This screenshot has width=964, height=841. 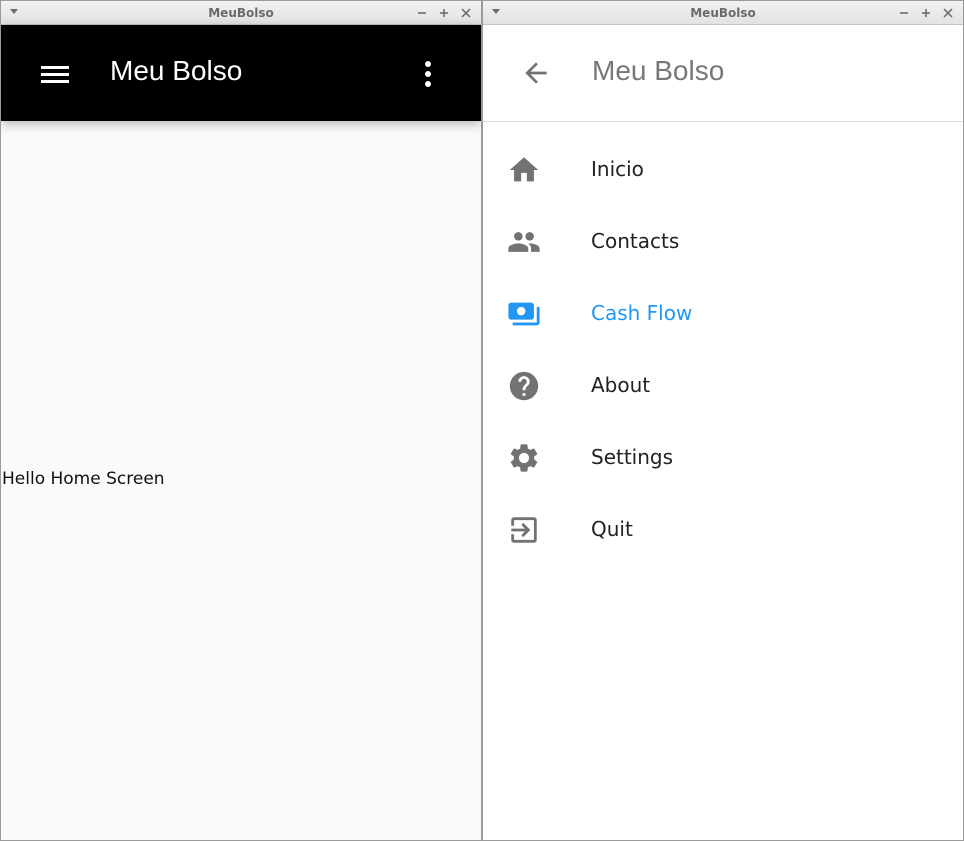 I want to click on drawer-header: Meu Bolso, so click(x=723, y=73).